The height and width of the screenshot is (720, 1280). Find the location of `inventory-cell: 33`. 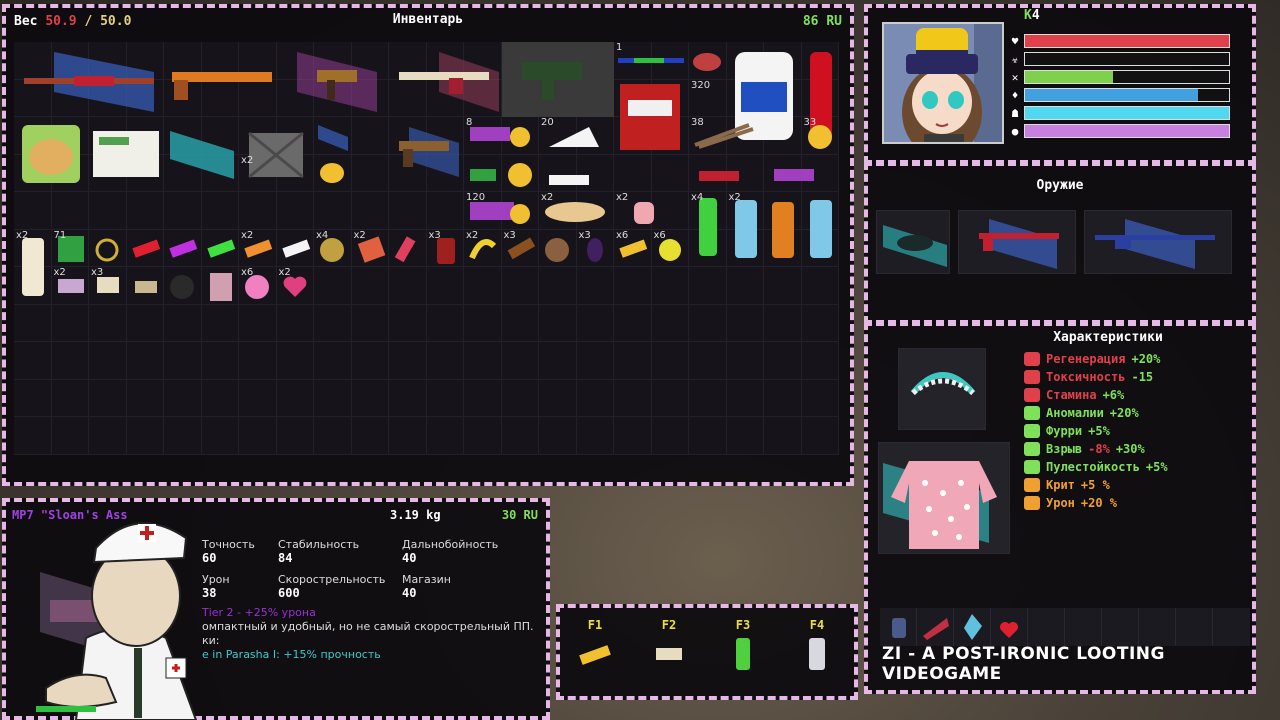

inventory-cell: 33 is located at coordinates (820, 136).